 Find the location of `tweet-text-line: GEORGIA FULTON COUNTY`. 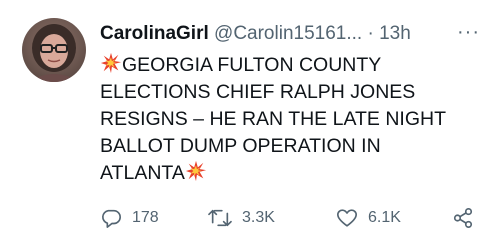

tweet-text-line: GEORGIA FULTON COUNTY is located at coordinates (280, 65).